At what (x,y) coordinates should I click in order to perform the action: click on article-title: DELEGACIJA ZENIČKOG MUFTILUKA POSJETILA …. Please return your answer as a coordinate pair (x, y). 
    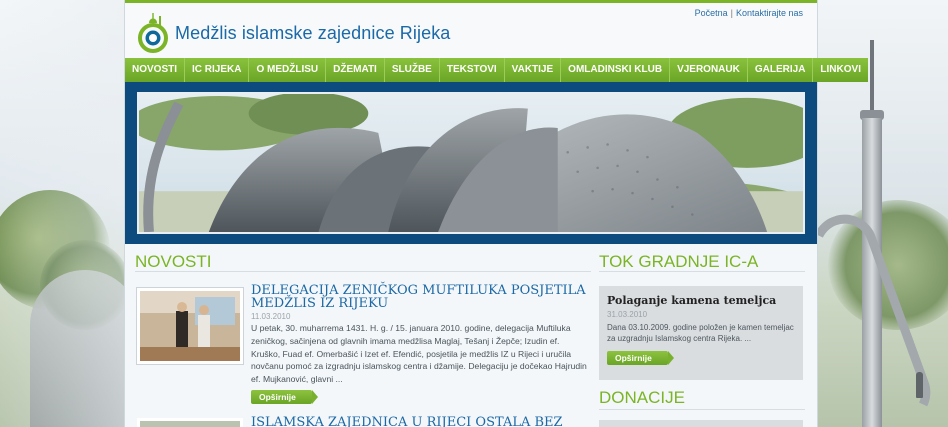
    Looking at the image, I should click on (421, 297).